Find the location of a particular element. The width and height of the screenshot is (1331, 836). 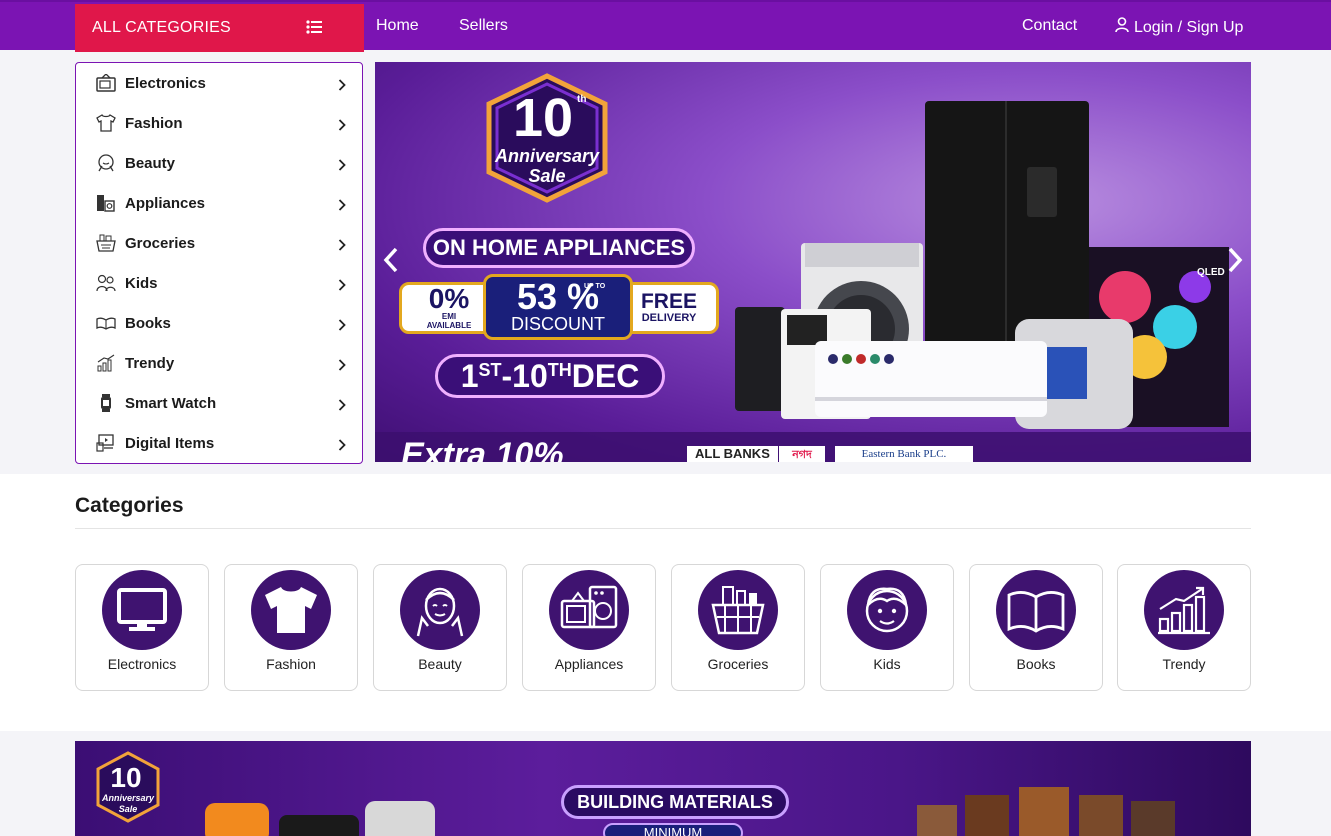

sidebar-item-smart-watch: Smart Watch is located at coordinates (219, 403).